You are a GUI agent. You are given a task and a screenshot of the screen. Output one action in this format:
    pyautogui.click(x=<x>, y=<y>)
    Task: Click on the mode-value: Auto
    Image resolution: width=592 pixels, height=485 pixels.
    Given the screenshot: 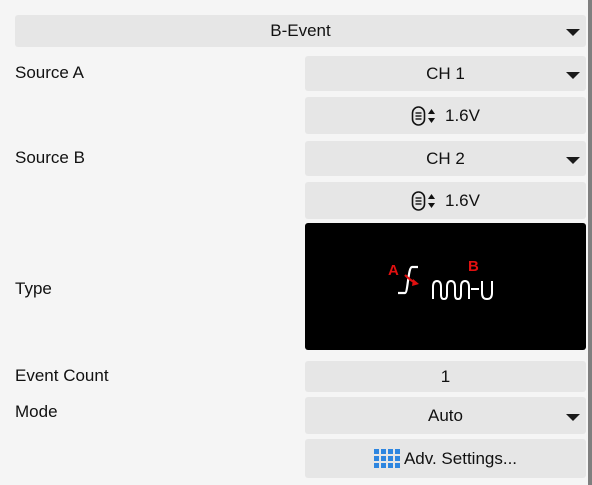 What is the action you would take?
    pyautogui.click(x=445, y=415)
    